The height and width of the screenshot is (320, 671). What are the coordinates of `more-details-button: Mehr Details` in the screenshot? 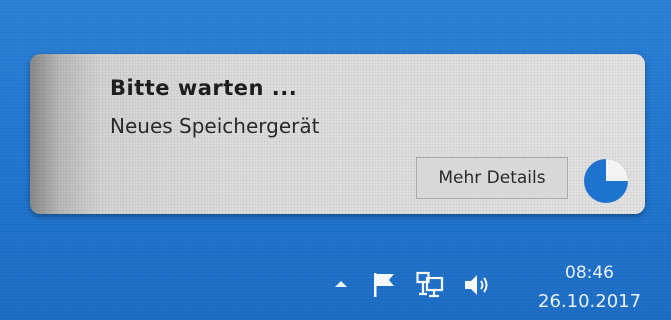 It's located at (492, 178).